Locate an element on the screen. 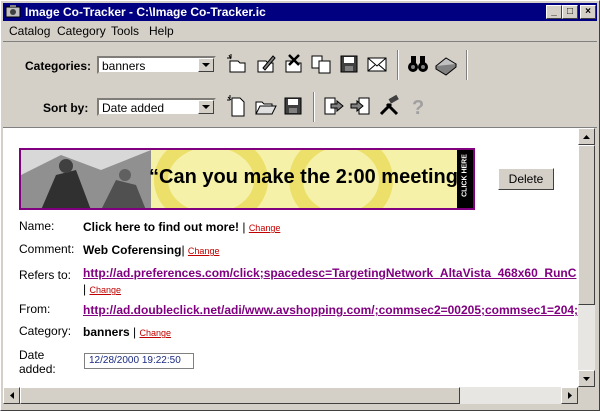  click-here-text: CLICK HERE is located at coordinates (465, 175).